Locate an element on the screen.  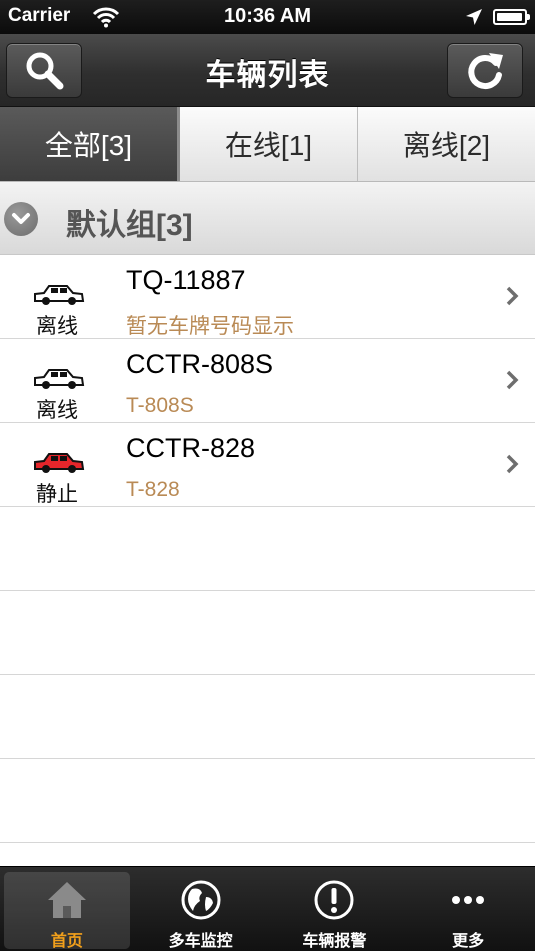
tabbar-item-monitor: 多车监控 is located at coordinates (201, 909).